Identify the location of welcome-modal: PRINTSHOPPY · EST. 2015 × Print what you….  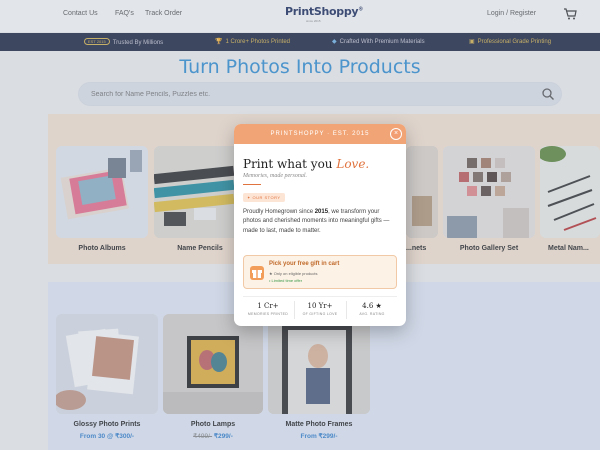
(320, 225).